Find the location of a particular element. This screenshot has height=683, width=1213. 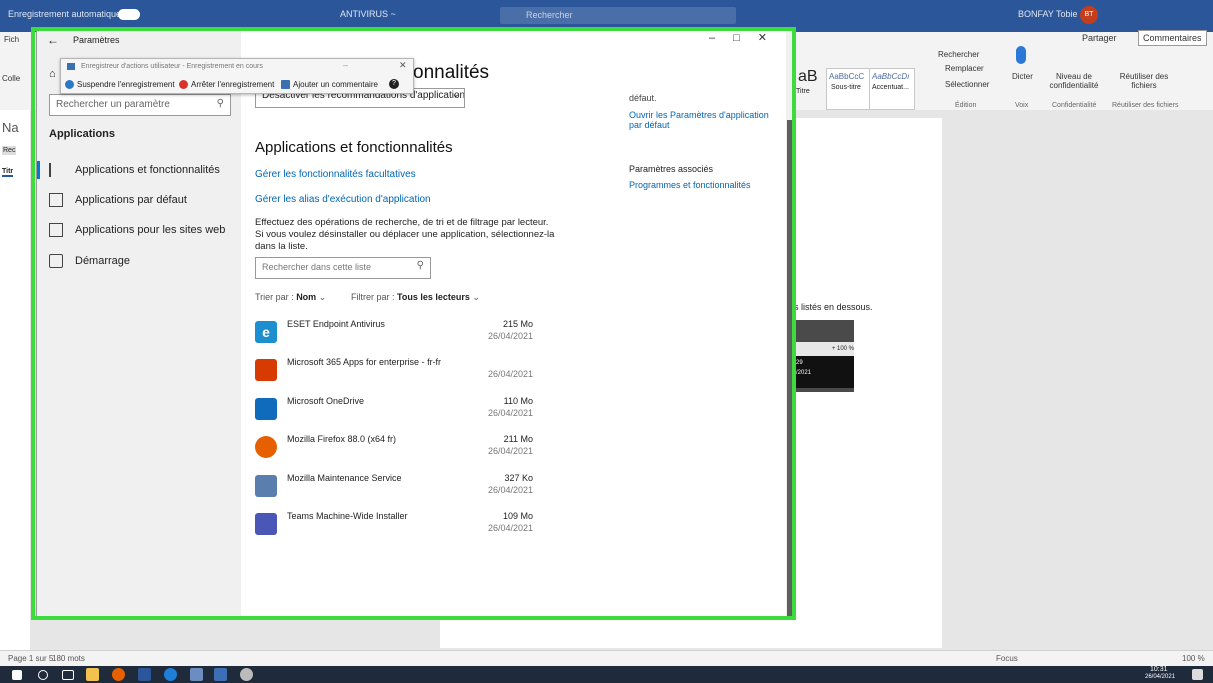

close-icon: ✕ is located at coordinates (403, 65).